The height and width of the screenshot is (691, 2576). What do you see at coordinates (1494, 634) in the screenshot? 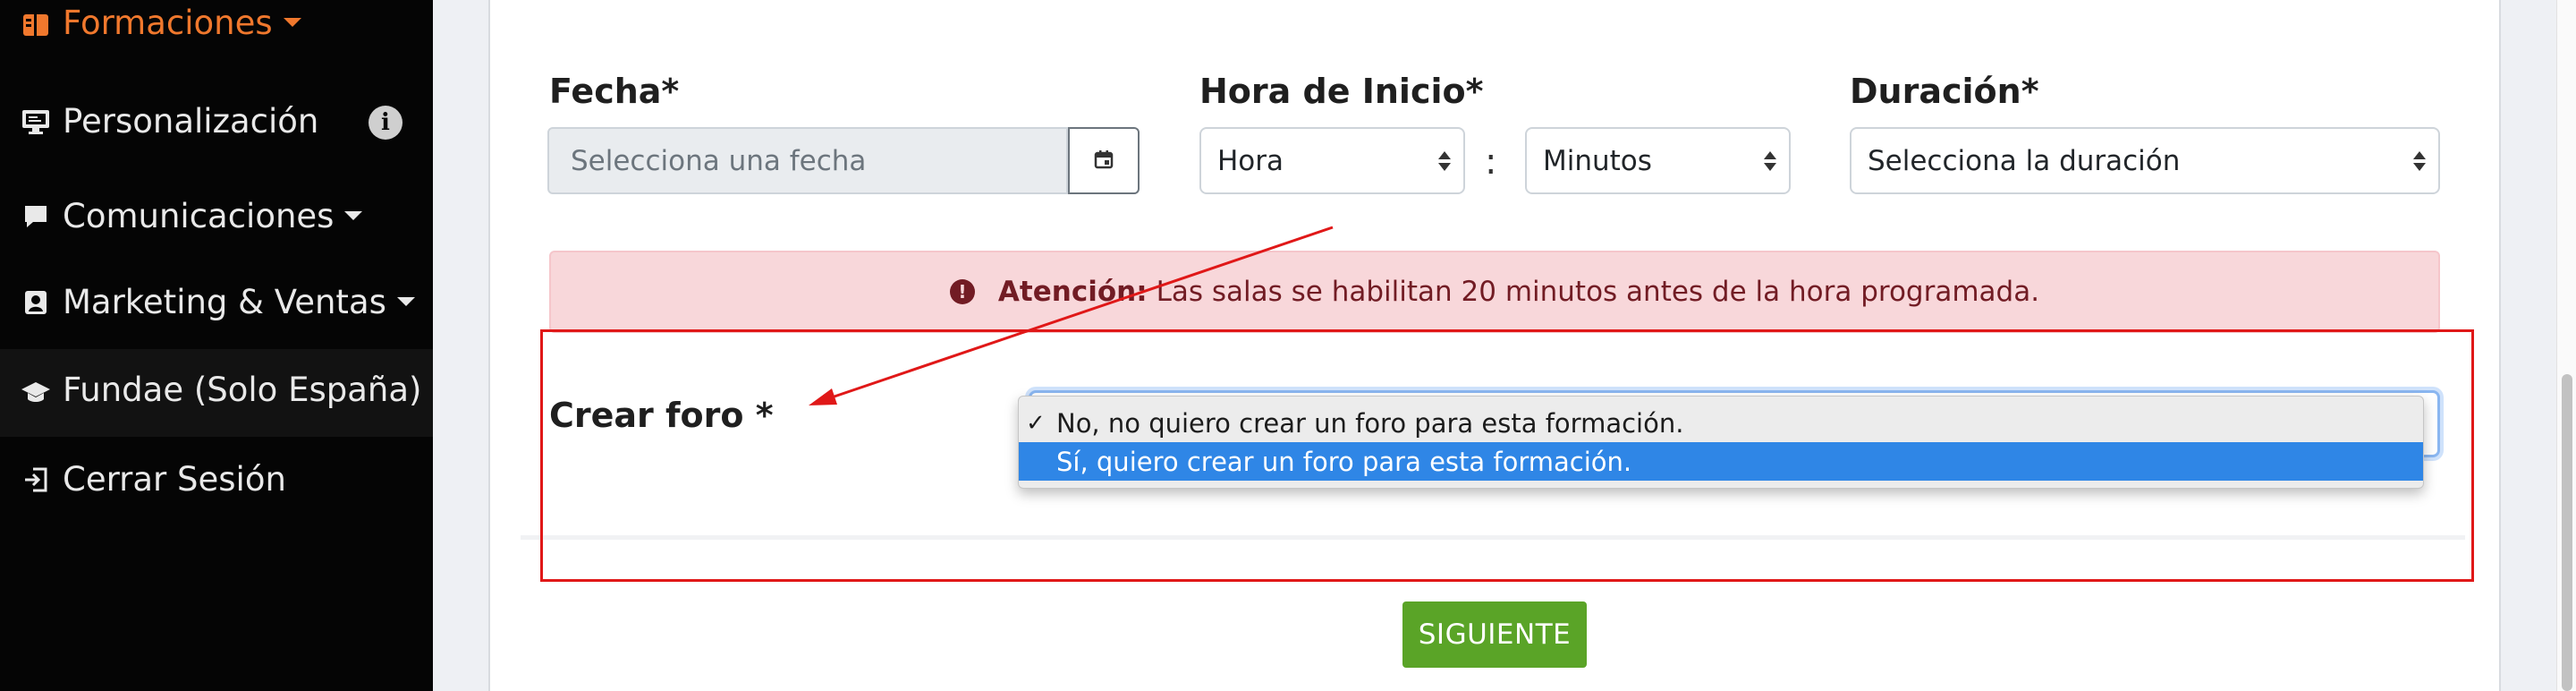
I see `next-button: SIGUIENTE` at bounding box center [1494, 634].